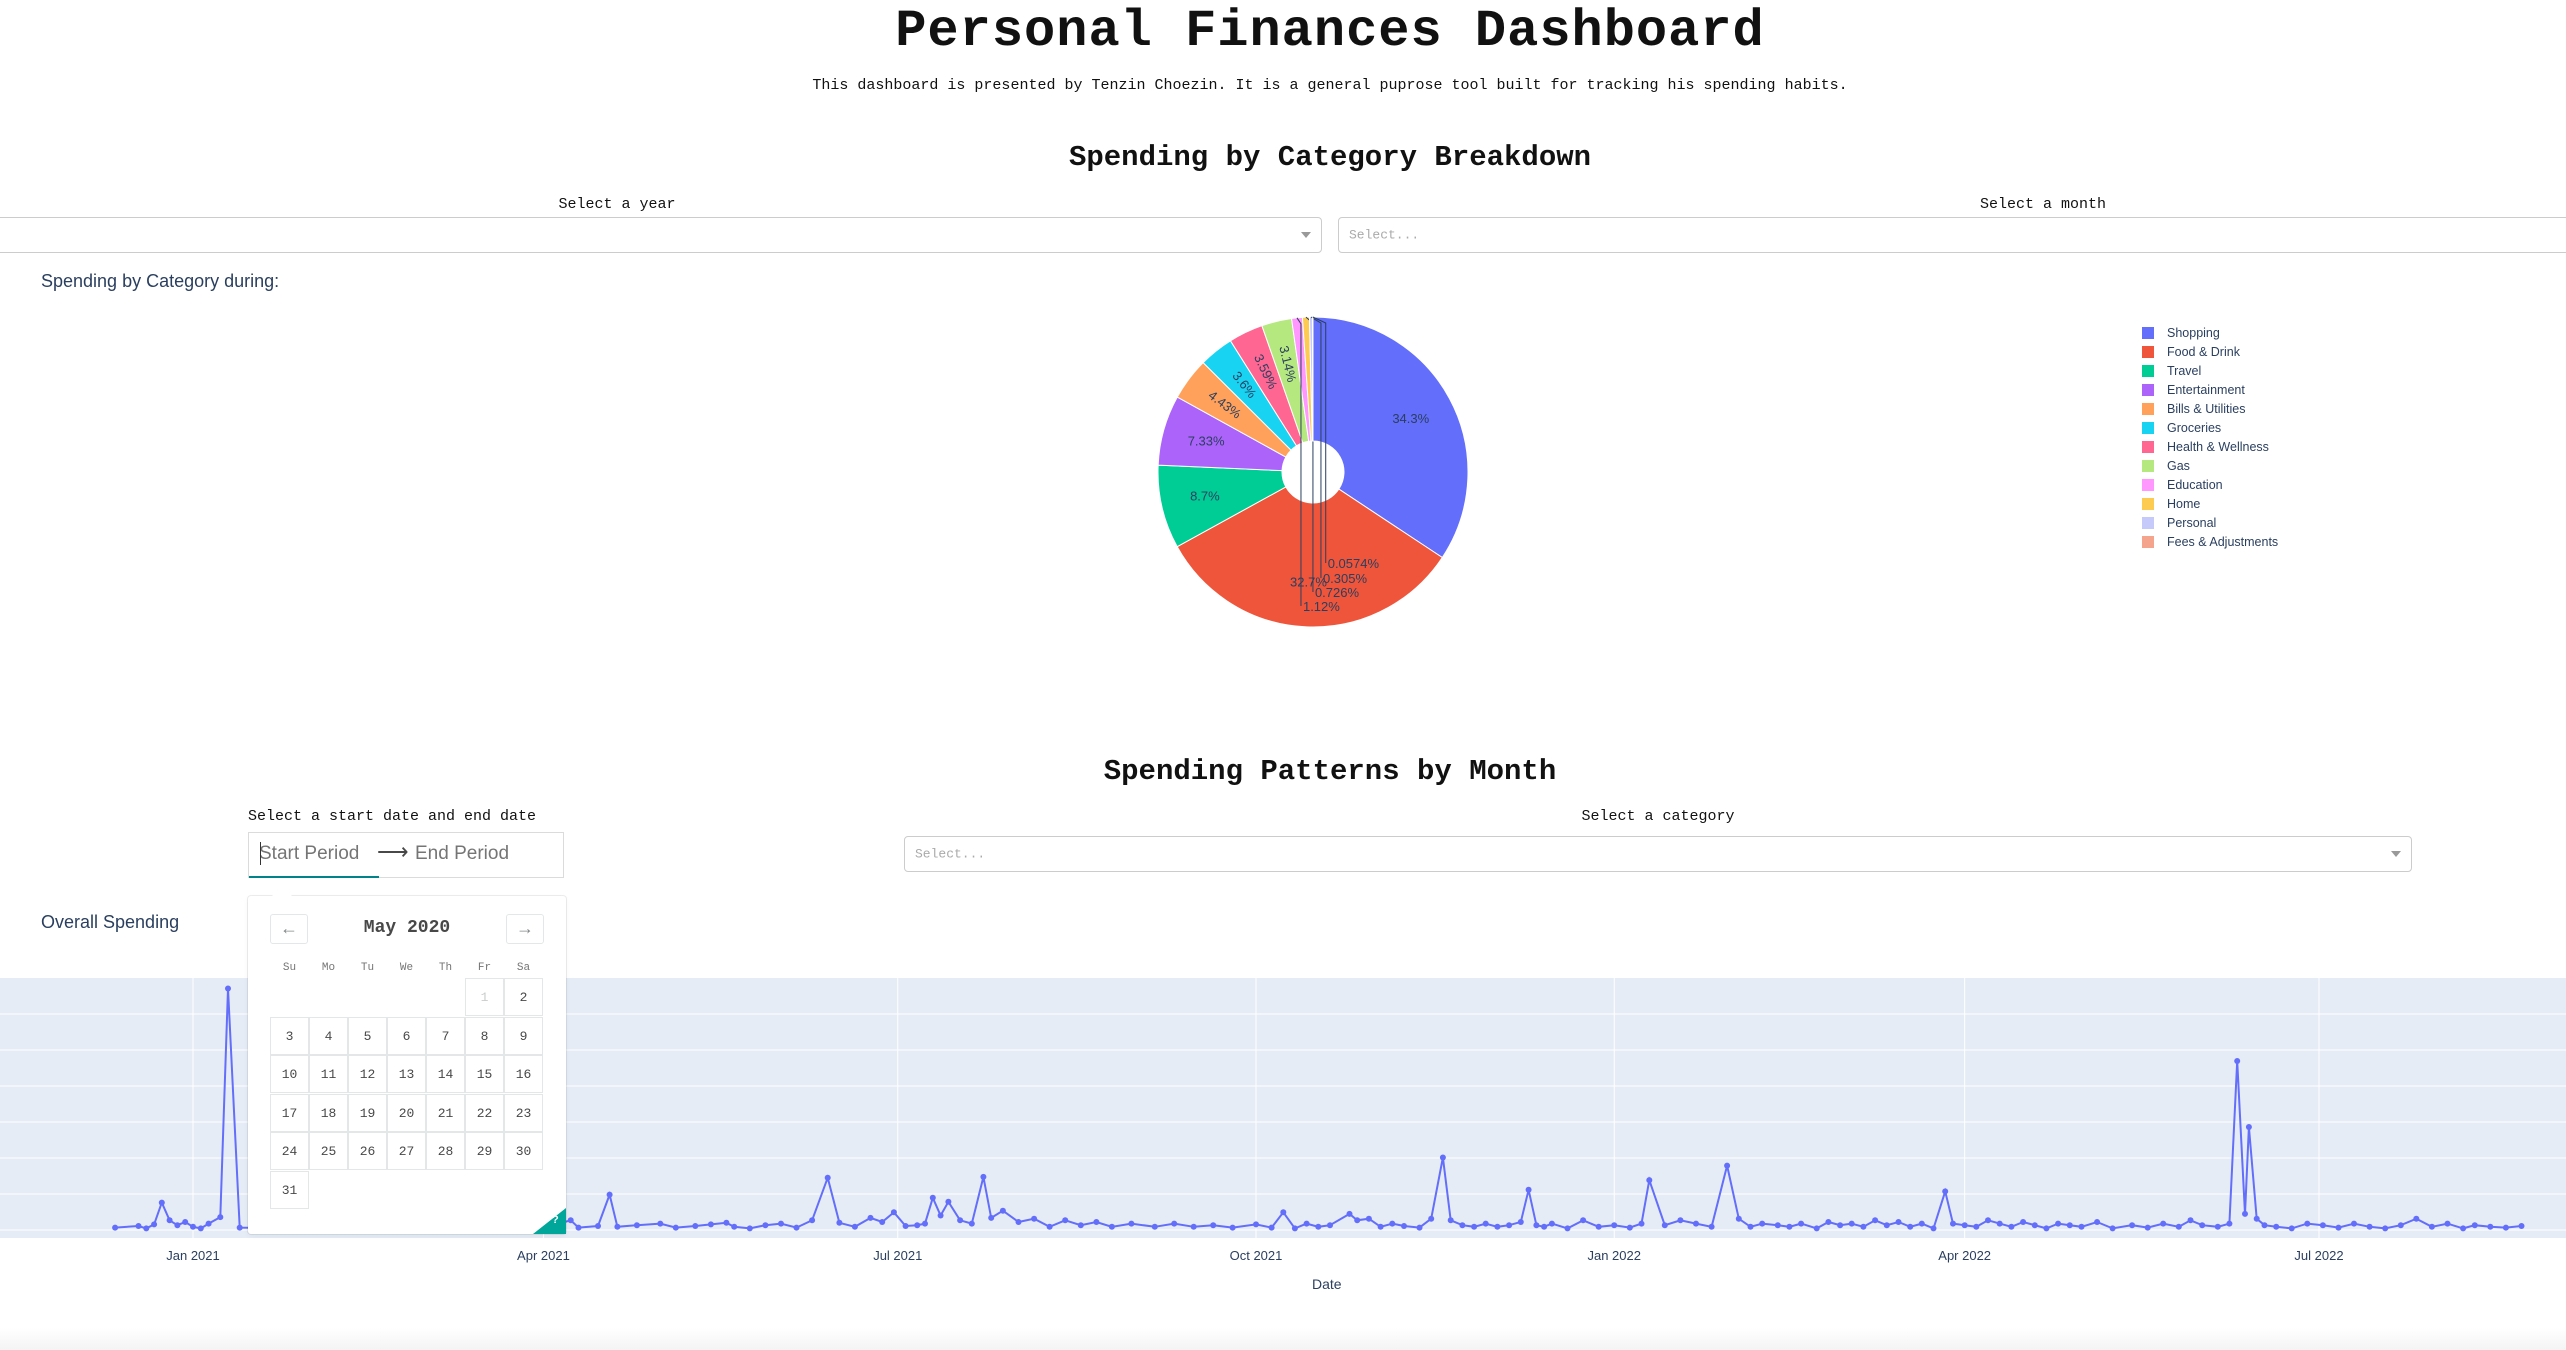 The width and height of the screenshot is (2566, 1350). Describe the element at coordinates (289, 1112) in the screenshot. I see `calendar-day: 17` at that location.